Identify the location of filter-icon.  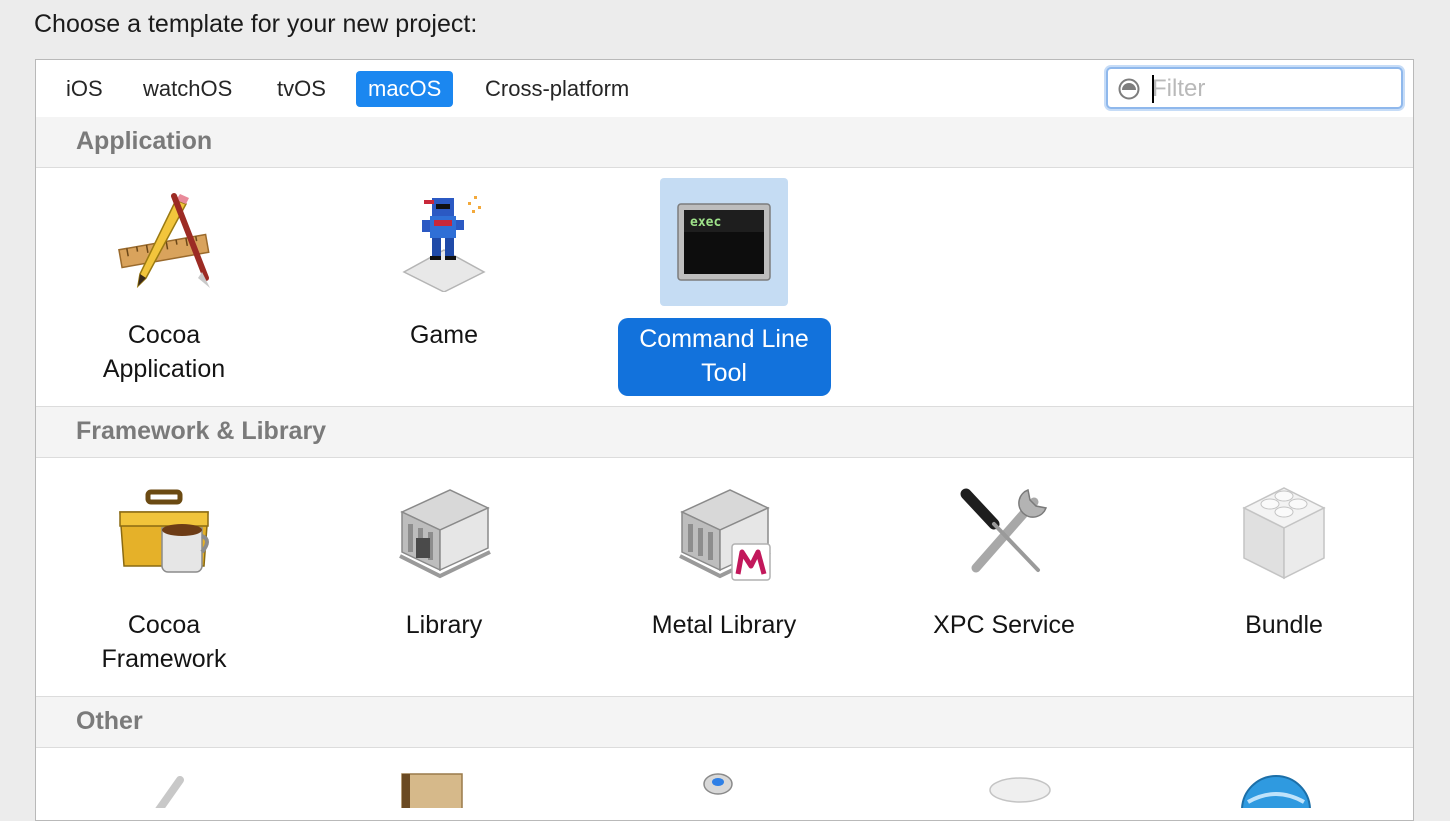
(1129, 89).